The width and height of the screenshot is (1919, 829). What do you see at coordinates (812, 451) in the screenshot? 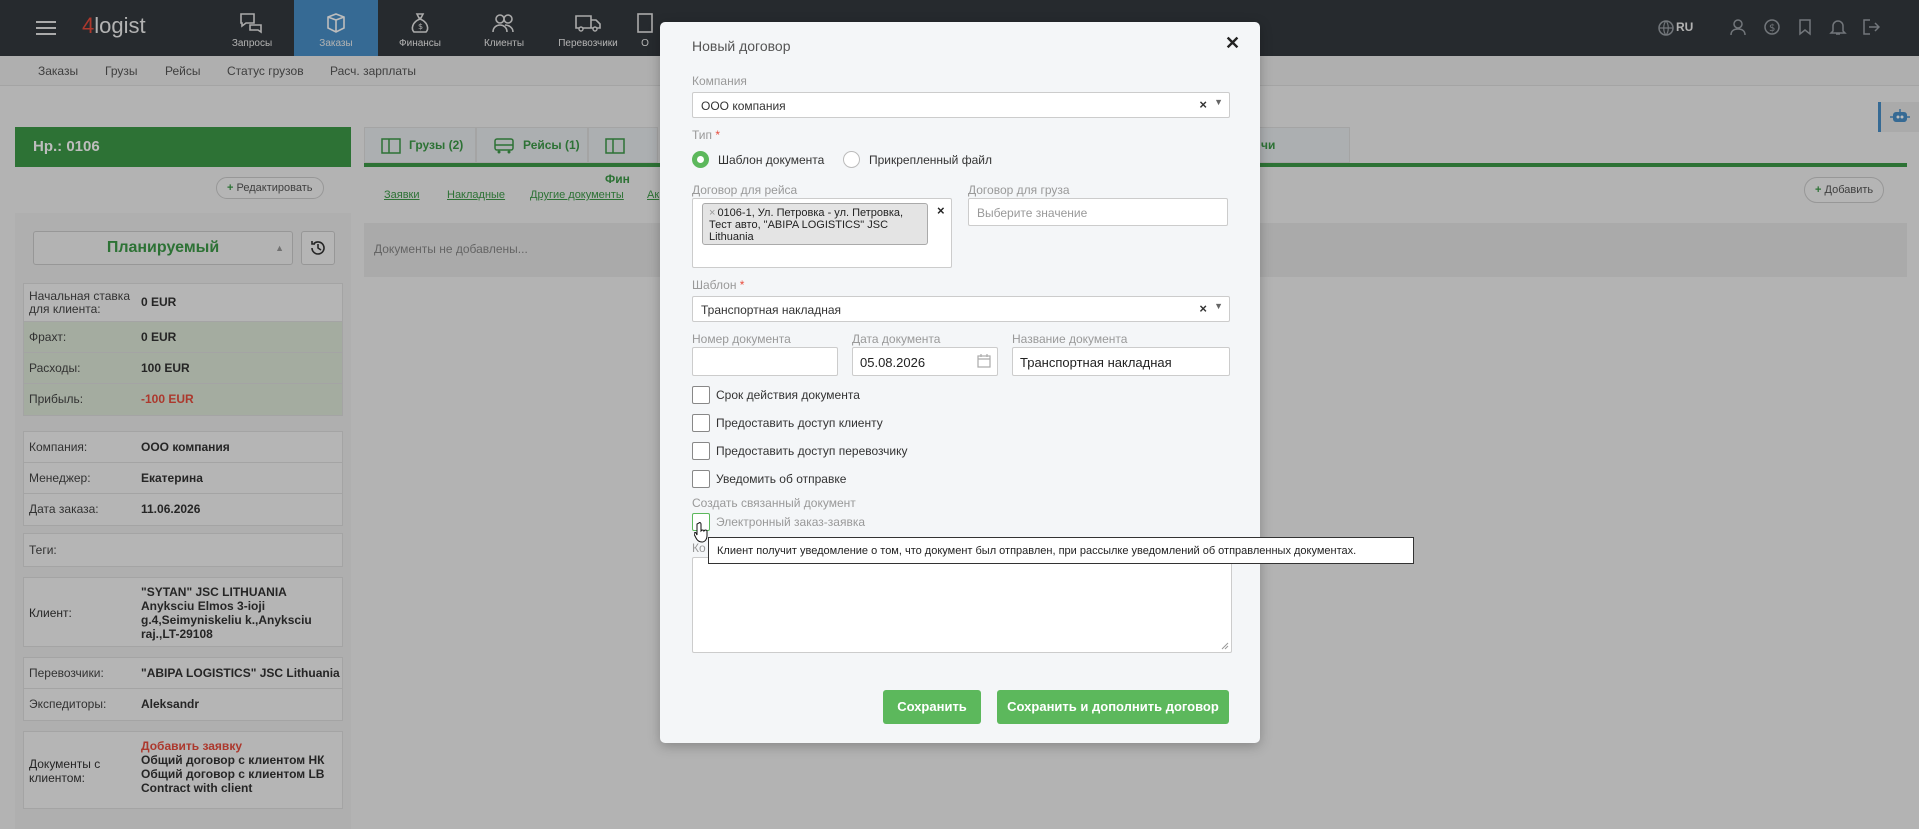
I see `carrier-access-label: Предоставить доступ перевозчику` at bounding box center [812, 451].